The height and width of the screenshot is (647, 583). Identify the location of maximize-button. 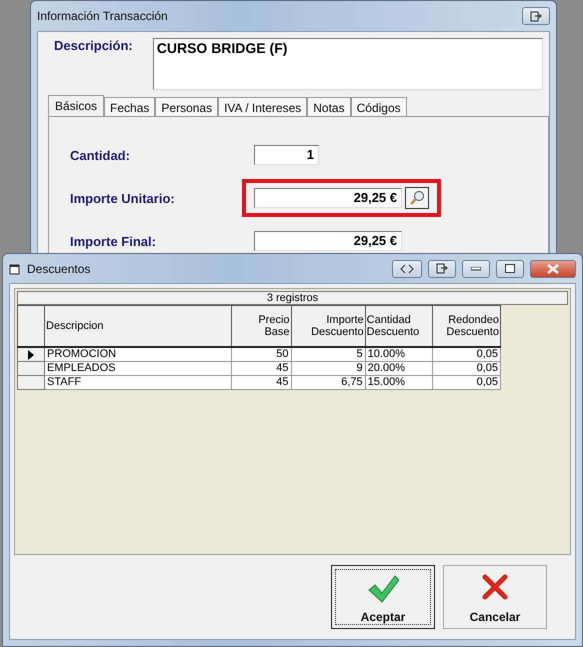
(510, 269).